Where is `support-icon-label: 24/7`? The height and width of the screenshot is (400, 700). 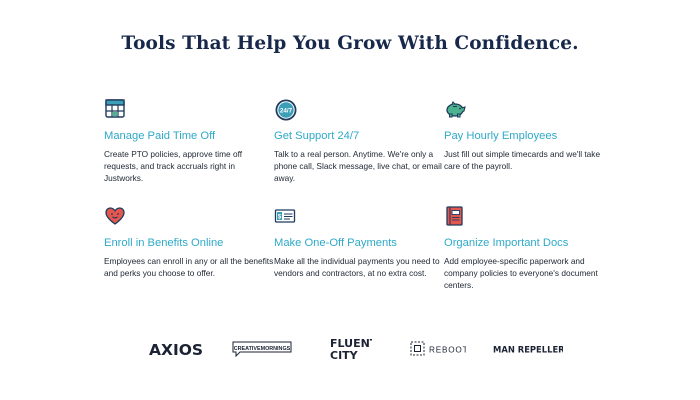
support-icon-label: 24/7 is located at coordinates (286, 110).